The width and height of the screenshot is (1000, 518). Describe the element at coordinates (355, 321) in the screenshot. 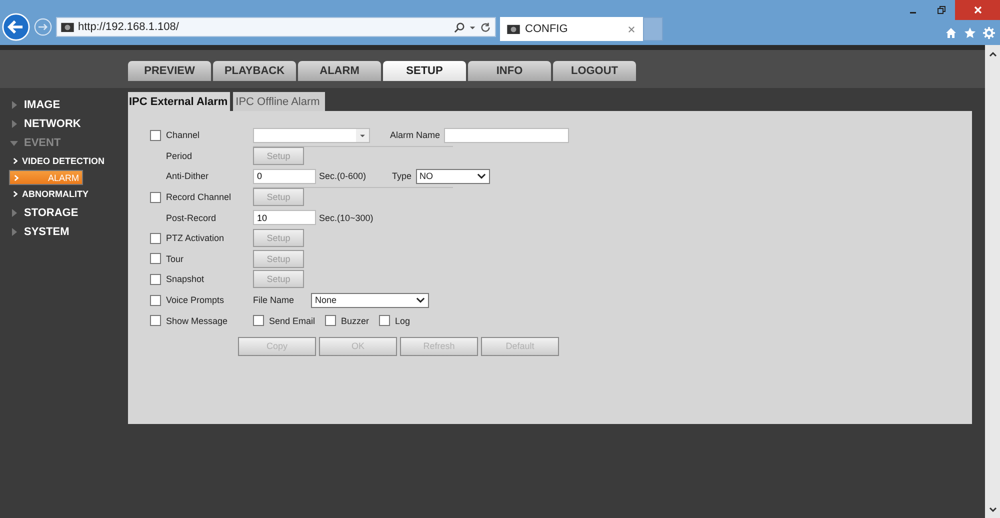

I see `checkbox-label: Buzzer` at that location.